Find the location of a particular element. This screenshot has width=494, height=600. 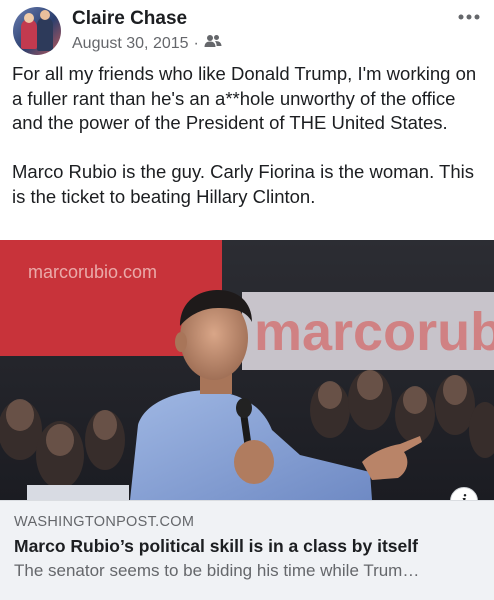

sign-small-text: marcorubio.com is located at coordinates (92, 272).